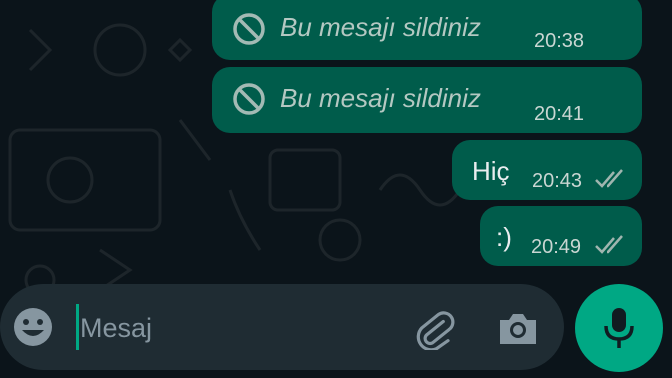 This screenshot has height=378, width=672. I want to click on sent-message: Hiç 20:43, so click(547, 170).